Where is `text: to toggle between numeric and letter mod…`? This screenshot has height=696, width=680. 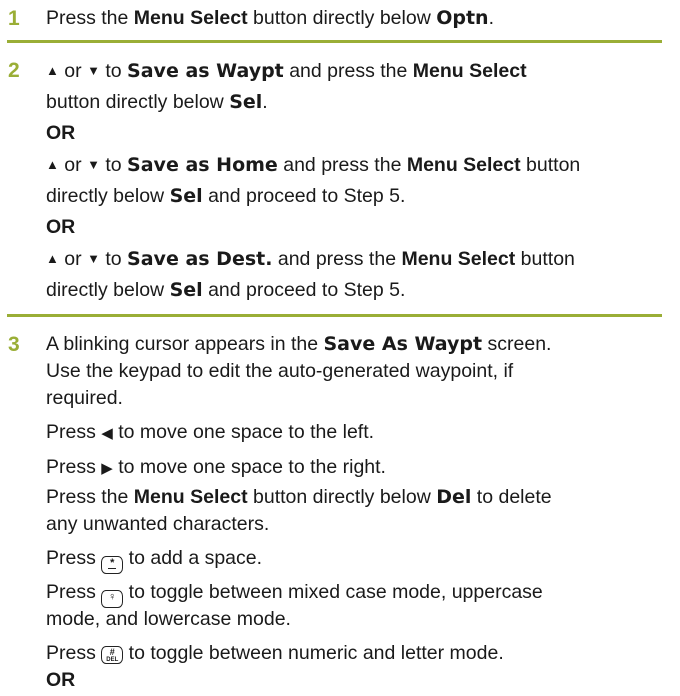 text: to toggle between numeric and letter mod… is located at coordinates (313, 653).